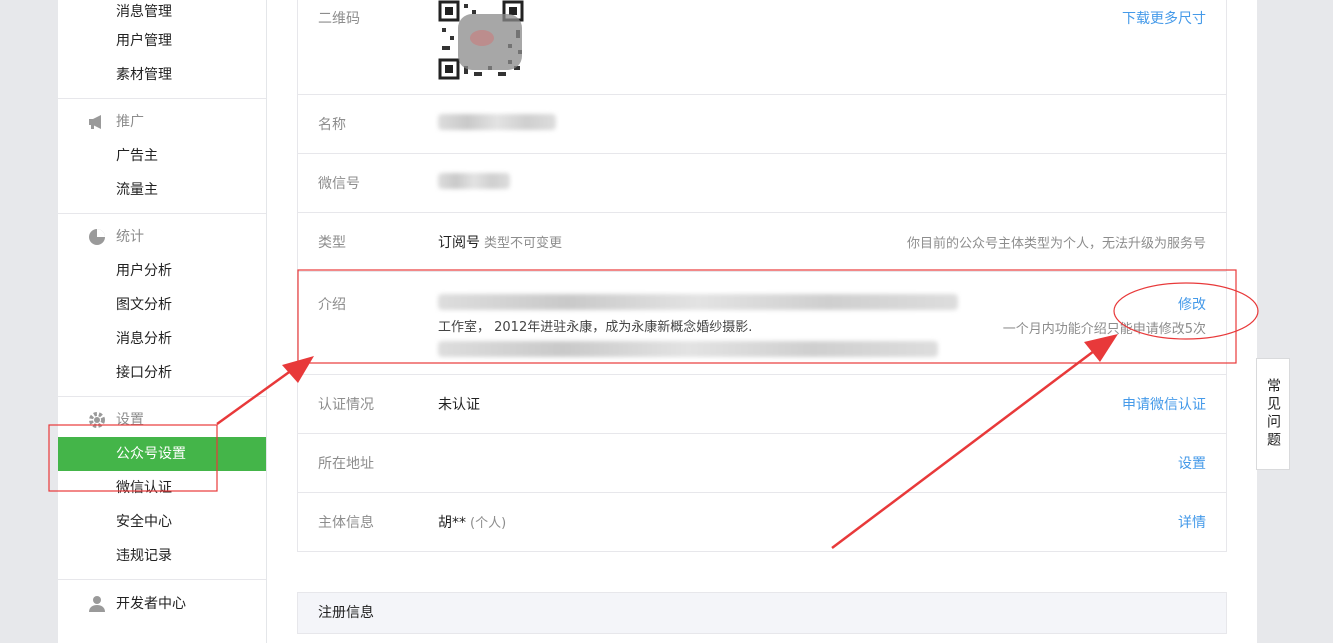  Describe the element at coordinates (130, 237) in the screenshot. I see `nav-title-label: 统计` at that location.